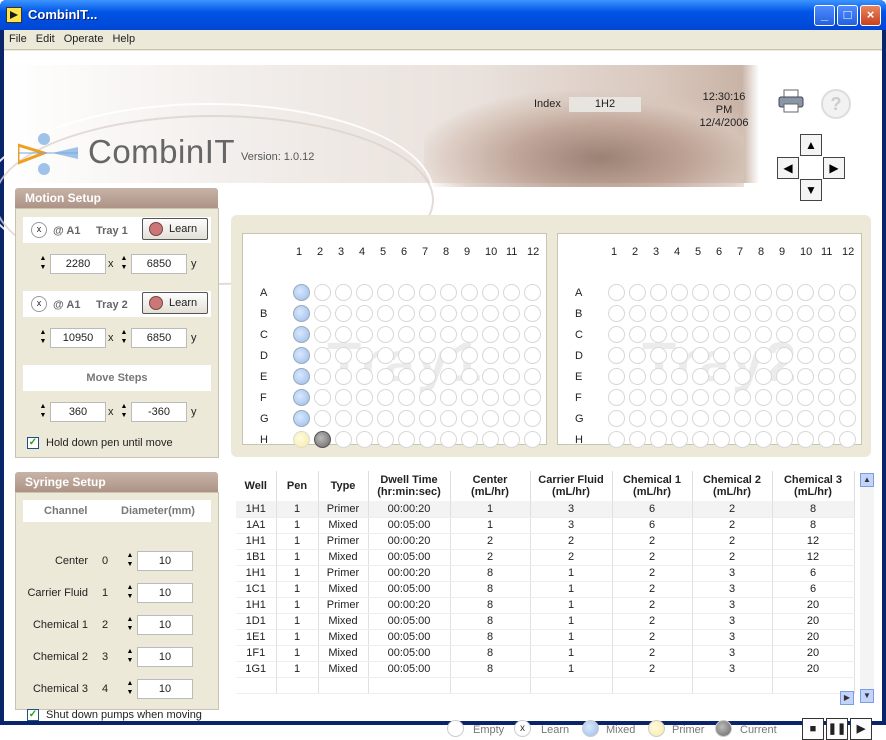  Describe the element at coordinates (343, 439) in the screenshot. I see `tray1-well-H3` at that location.